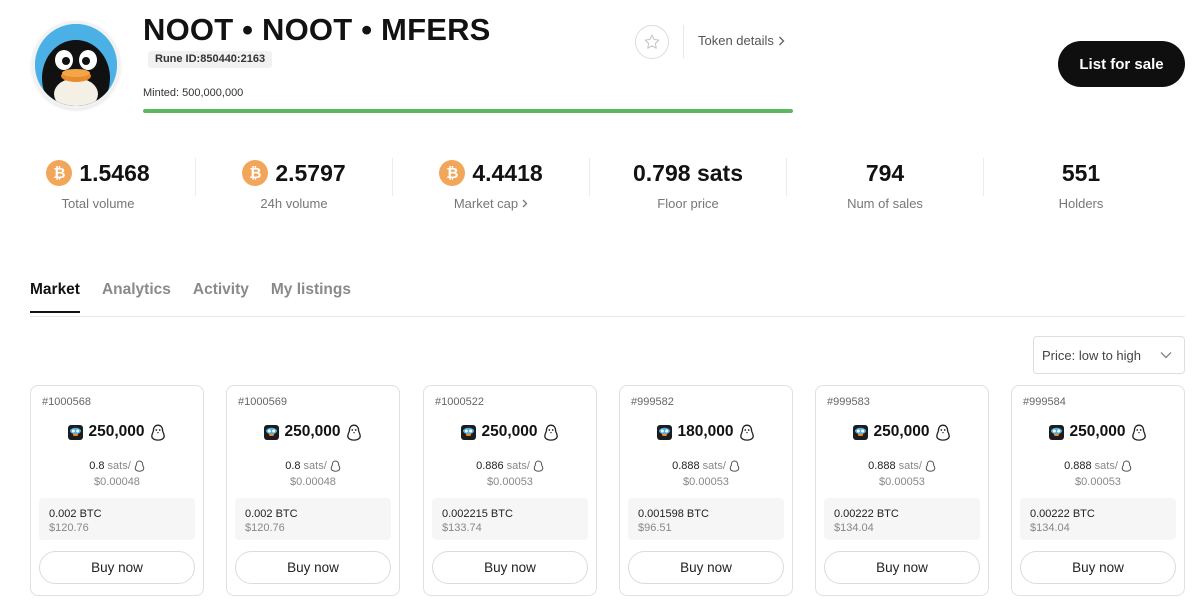 The height and width of the screenshot is (606, 1200). What do you see at coordinates (190, 297) in the screenshot?
I see `tab-bar: Market Analytics Activity My listings` at bounding box center [190, 297].